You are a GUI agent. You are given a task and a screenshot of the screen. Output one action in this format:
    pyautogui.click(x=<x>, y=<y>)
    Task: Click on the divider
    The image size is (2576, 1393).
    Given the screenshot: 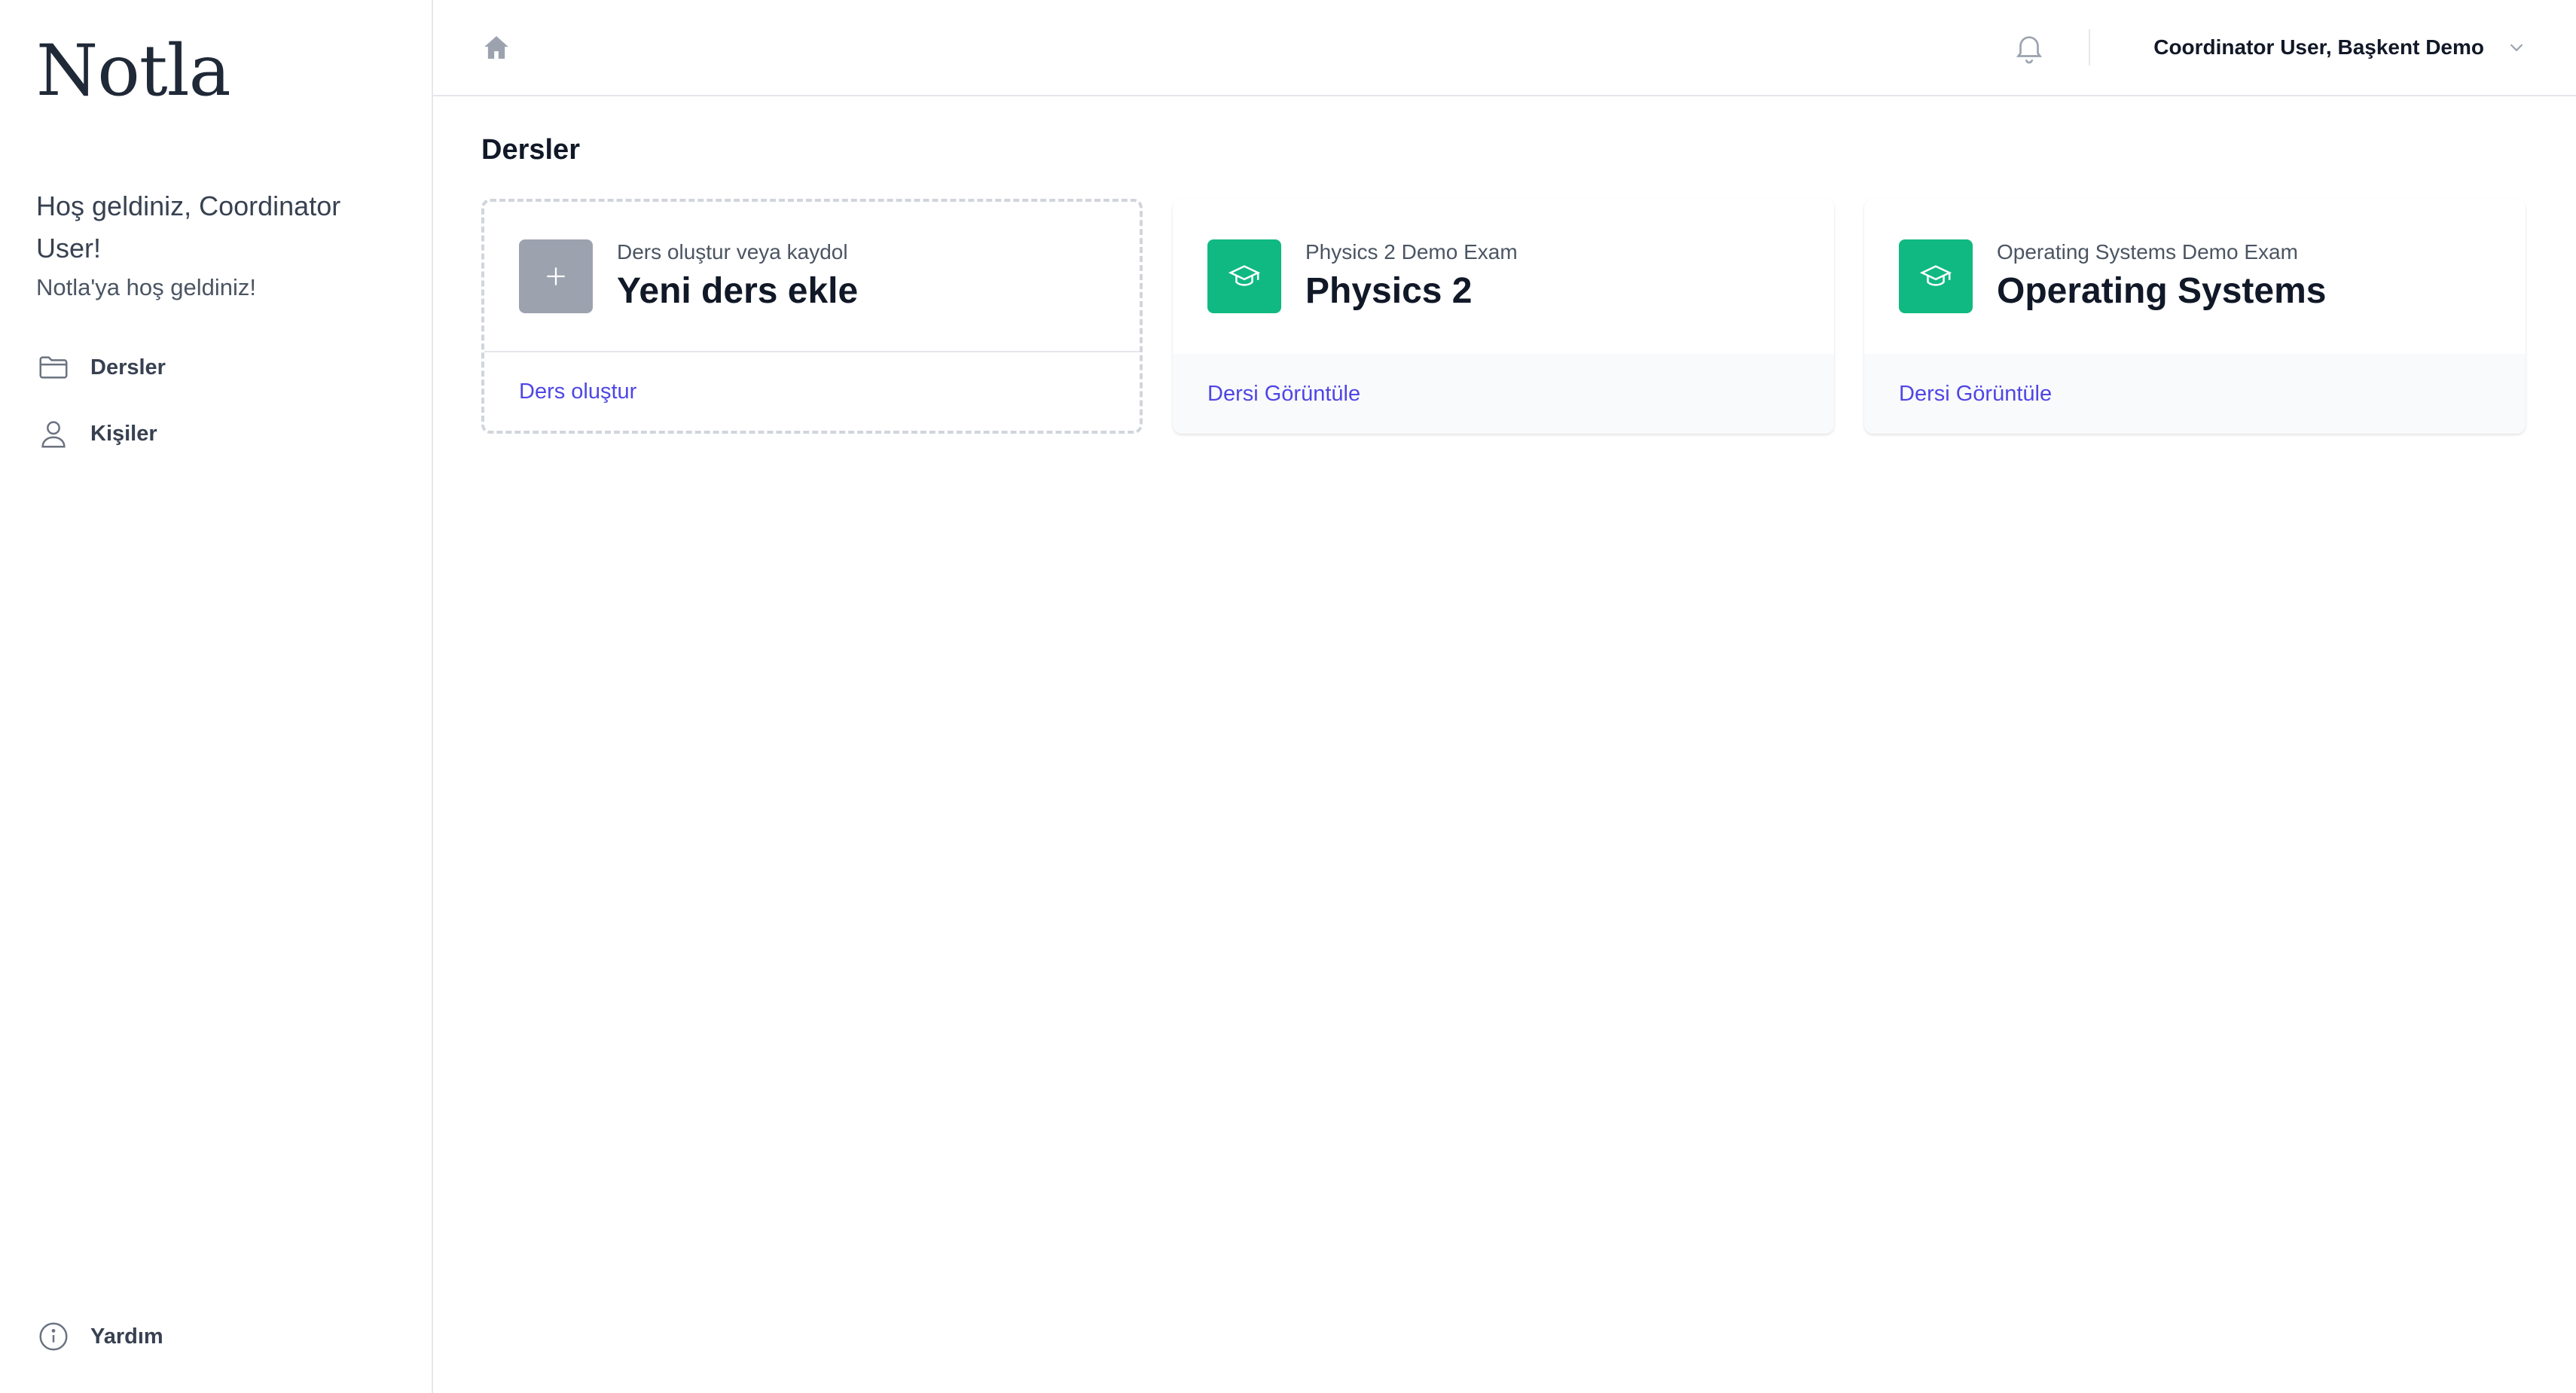 What is the action you would take?
    pyautogui.click(x=2090, y=47)
    